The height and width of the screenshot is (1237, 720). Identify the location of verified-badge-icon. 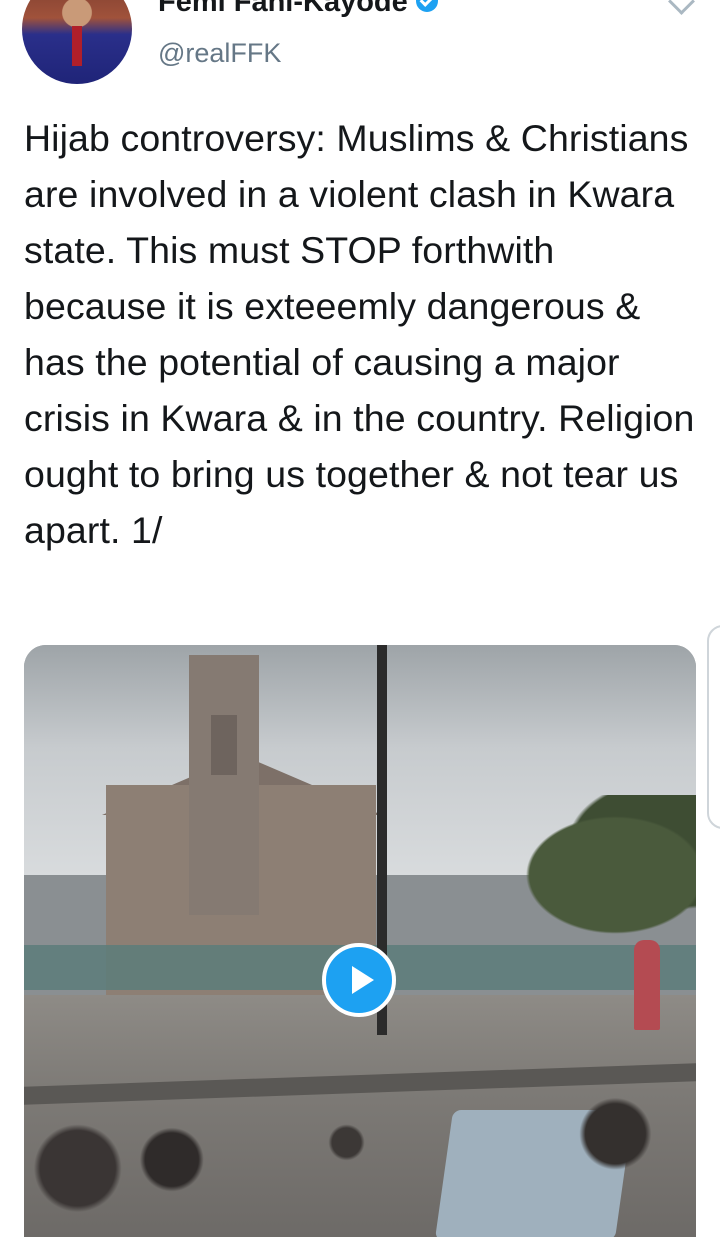
(426, 6).